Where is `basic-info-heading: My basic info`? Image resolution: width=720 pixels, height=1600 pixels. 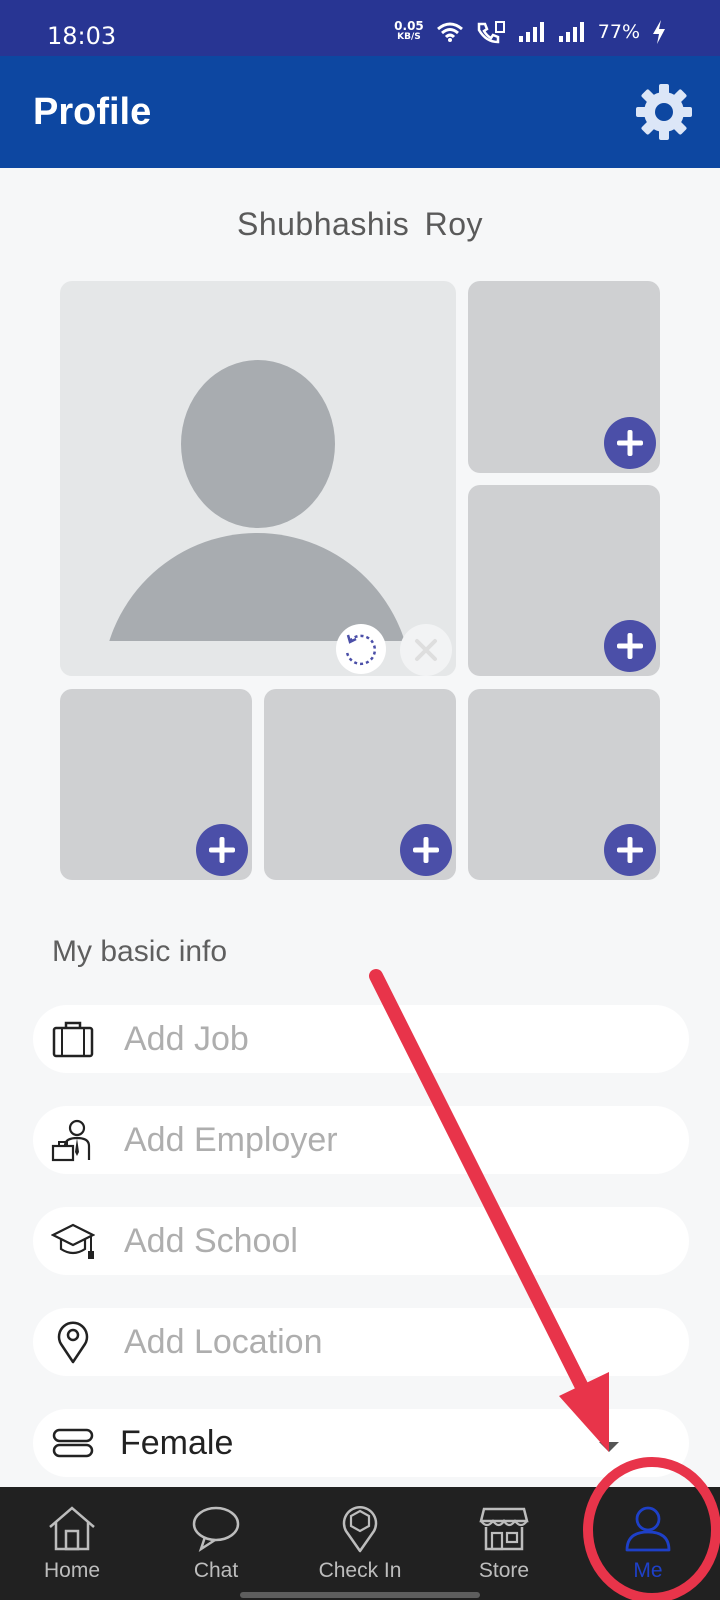
basic-info-heading: My basic info is located at coordinates (140, 951).